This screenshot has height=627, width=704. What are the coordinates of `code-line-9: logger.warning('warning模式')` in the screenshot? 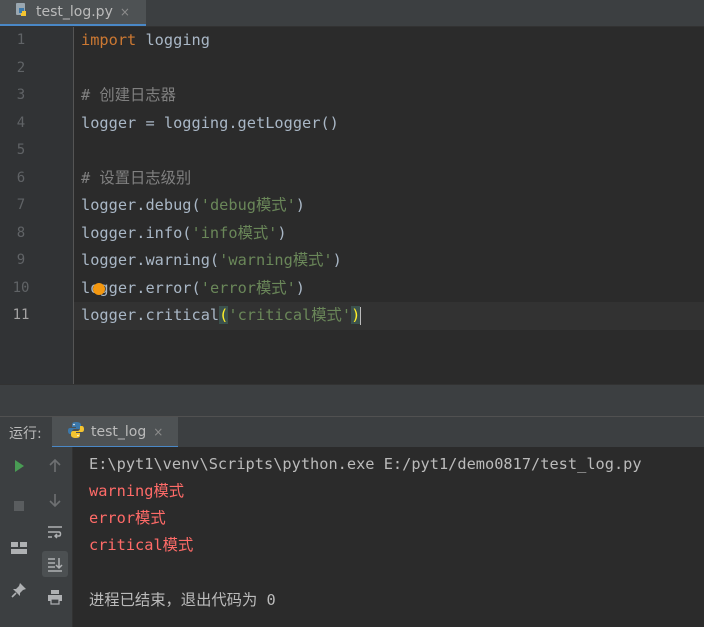 It's located at (211, 261).